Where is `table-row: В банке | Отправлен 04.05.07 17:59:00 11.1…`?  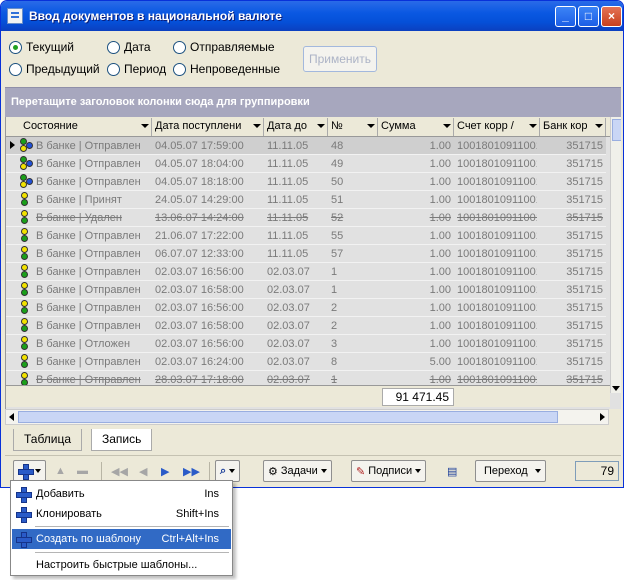 table-row: В банке | Отправлен 04.05.07 17:59:00 11.1… is located at coordinates (306, 146).